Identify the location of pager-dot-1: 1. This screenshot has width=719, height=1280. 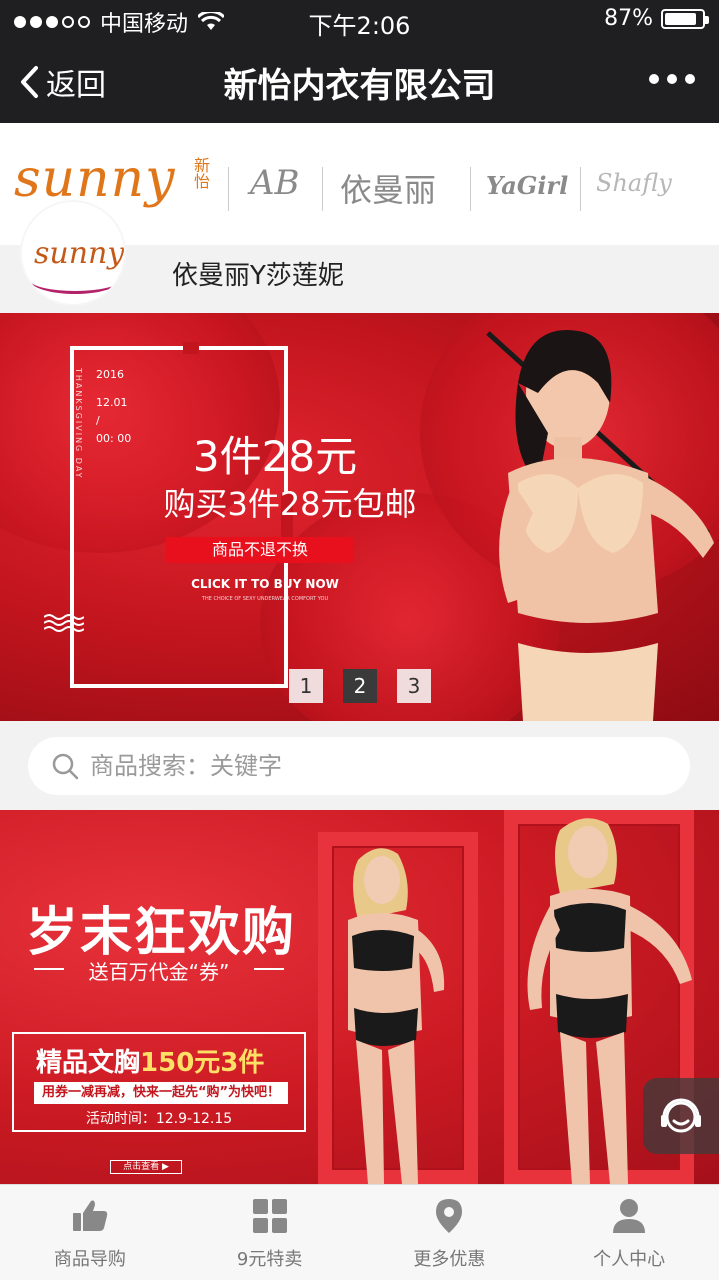
(306, 686).